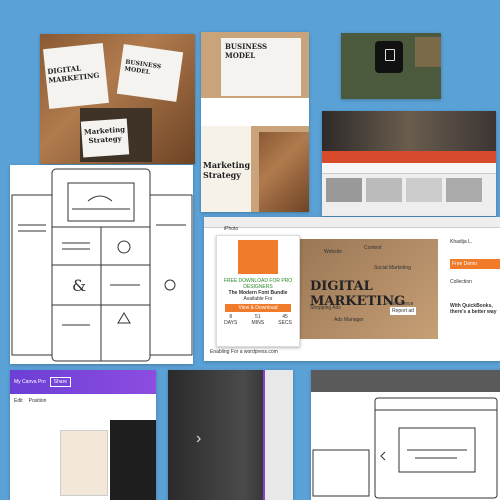 The width and height of the screenshot is (500, 500). I want to click on stat-label: MINS, so click(258, 323).